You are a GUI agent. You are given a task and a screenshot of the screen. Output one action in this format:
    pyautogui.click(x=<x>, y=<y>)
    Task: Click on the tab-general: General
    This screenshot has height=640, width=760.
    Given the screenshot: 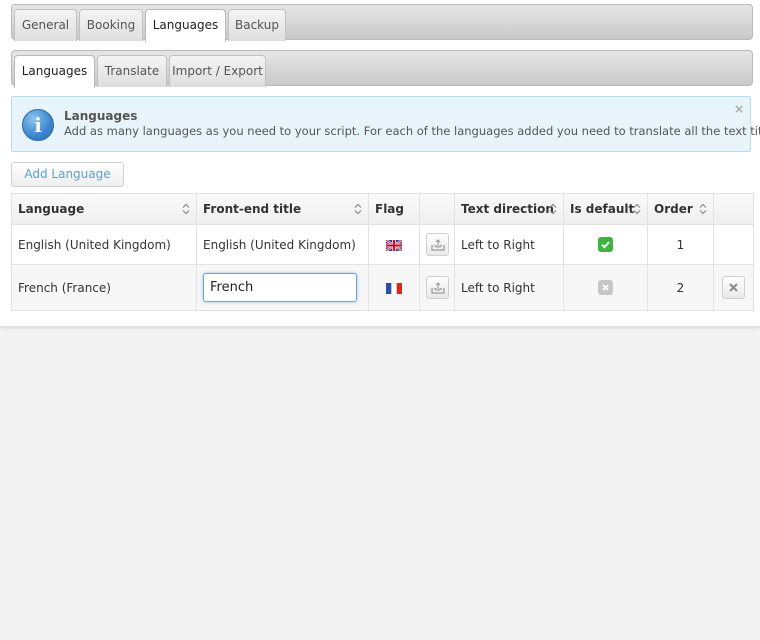 What is the action you would take?
    pyautogui.click(x=45, y=25)
    